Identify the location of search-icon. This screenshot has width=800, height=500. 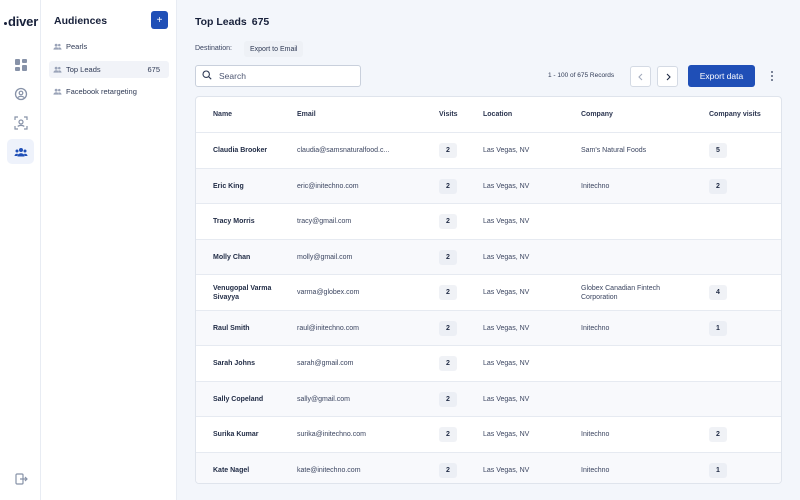
(207, 76).